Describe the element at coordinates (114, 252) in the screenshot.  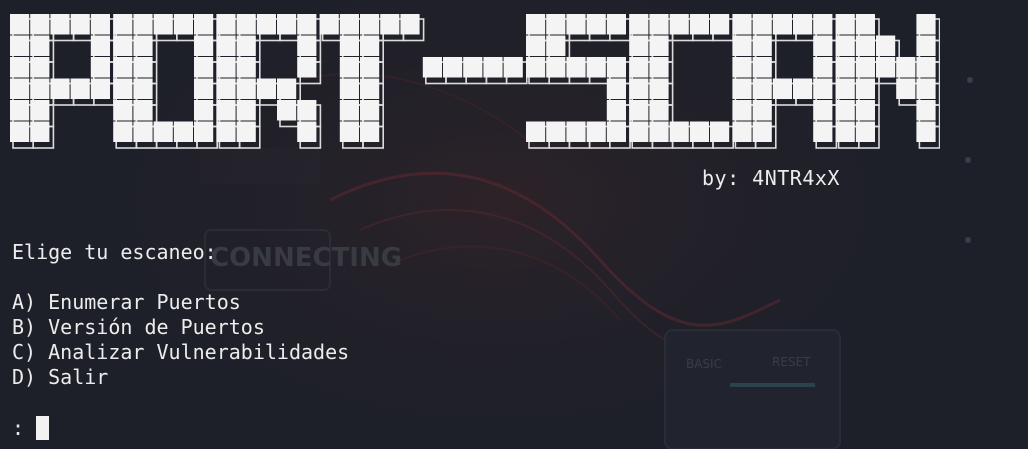
I see `menu-prompt-title: Elige tu escaneo:` at that location.